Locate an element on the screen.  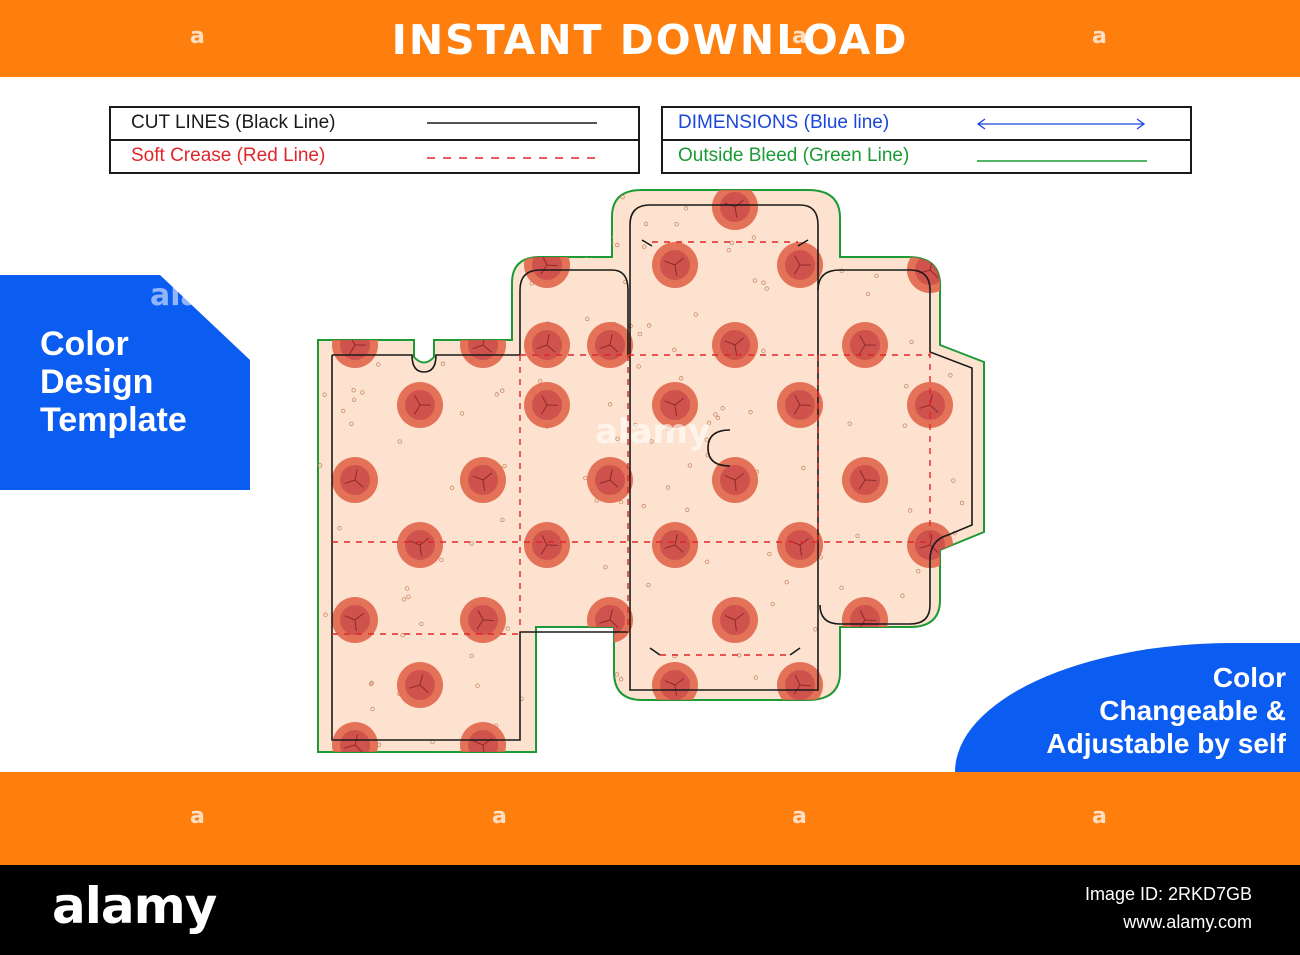
badge-line: Changeable & is located at coordinates (1192, 710).